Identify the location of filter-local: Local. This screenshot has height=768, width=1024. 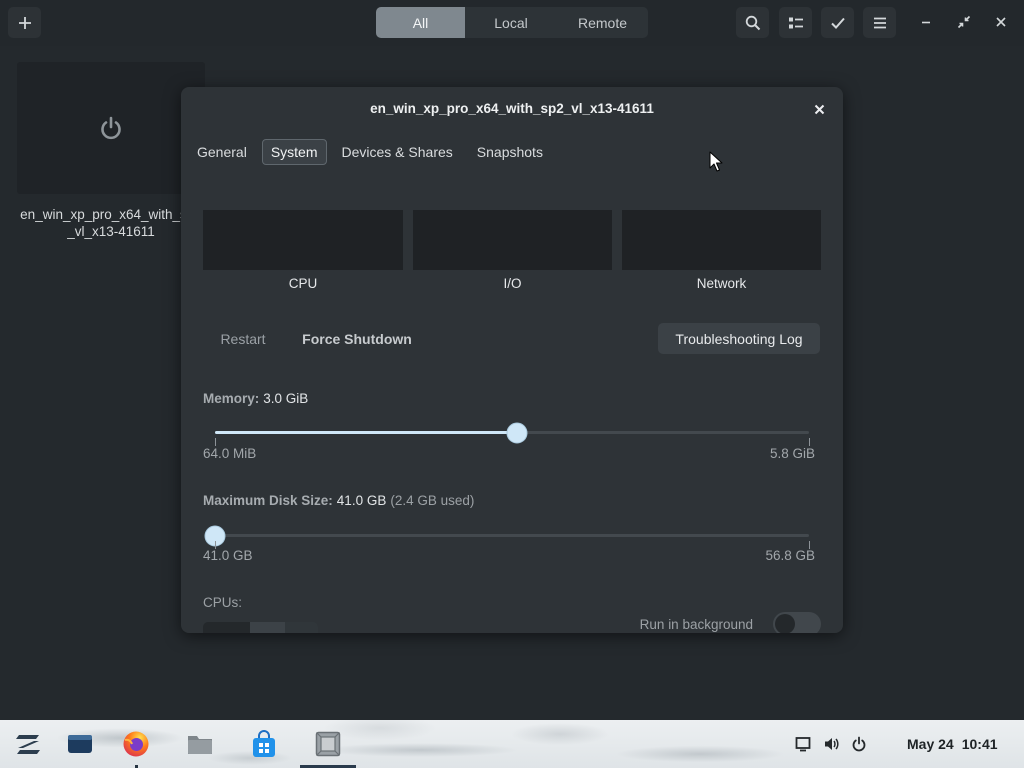
(511, 22).